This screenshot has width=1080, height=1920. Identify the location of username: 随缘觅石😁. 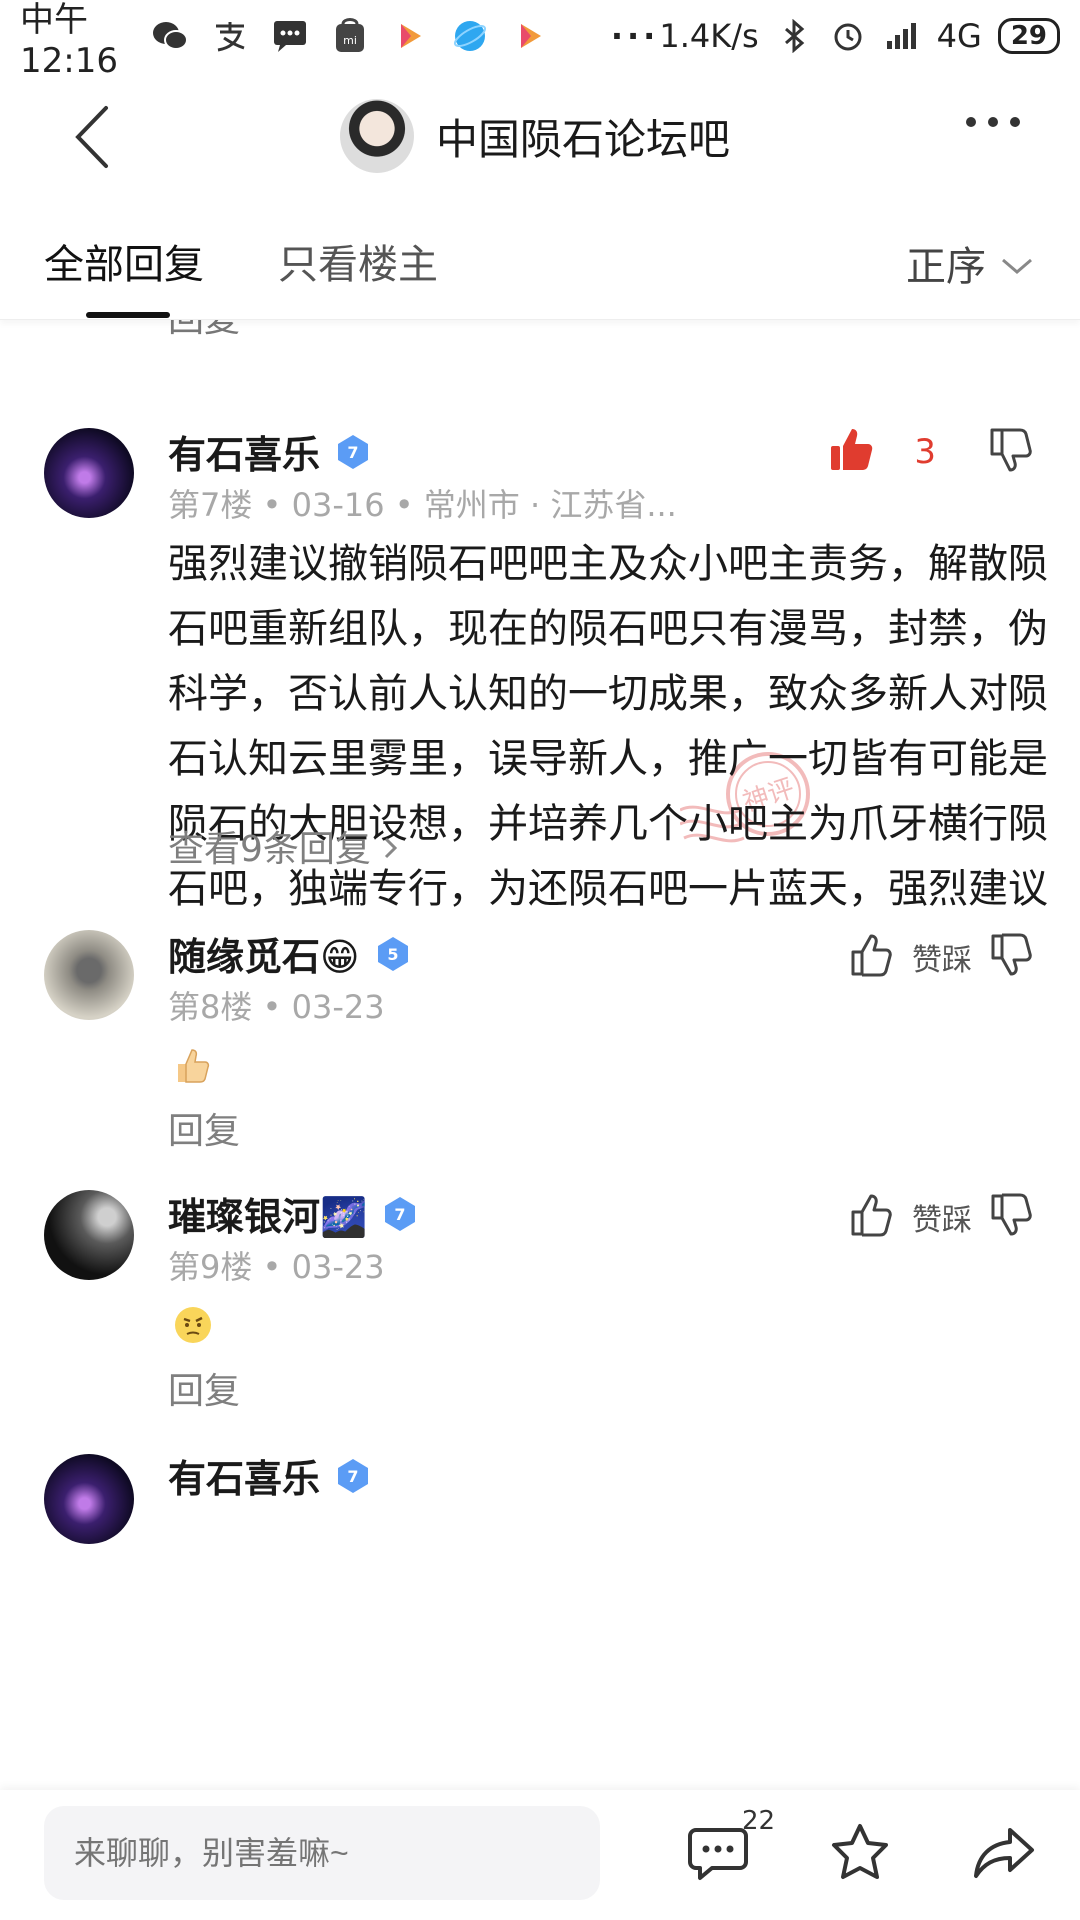
(264, 953).